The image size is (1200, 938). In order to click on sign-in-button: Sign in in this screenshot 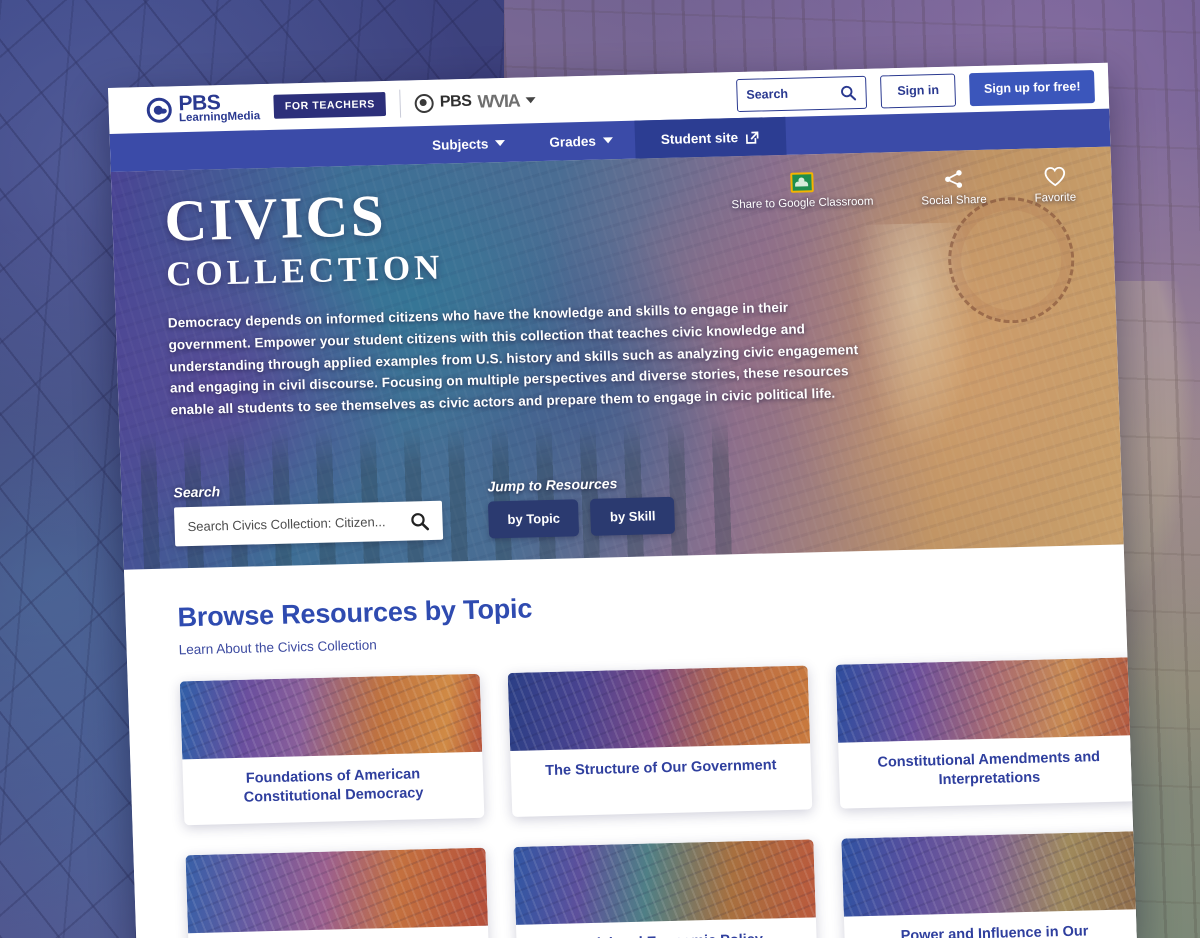, I will do `click(918, 90)`.